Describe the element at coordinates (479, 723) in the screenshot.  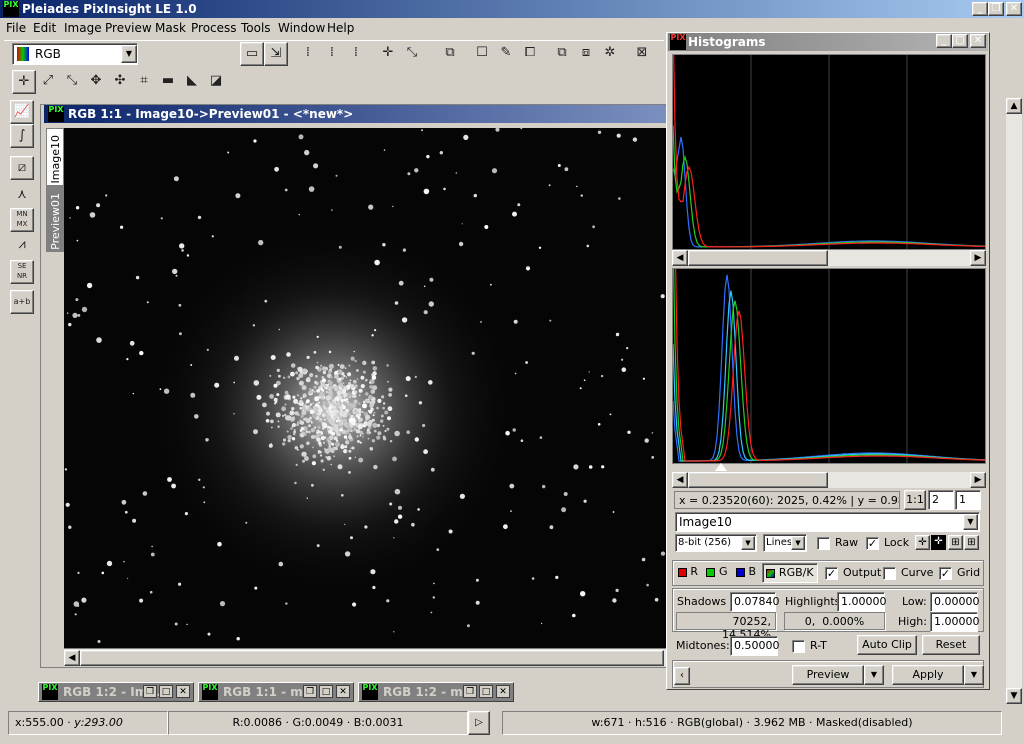
I see `play-icon: ▷` at that location.